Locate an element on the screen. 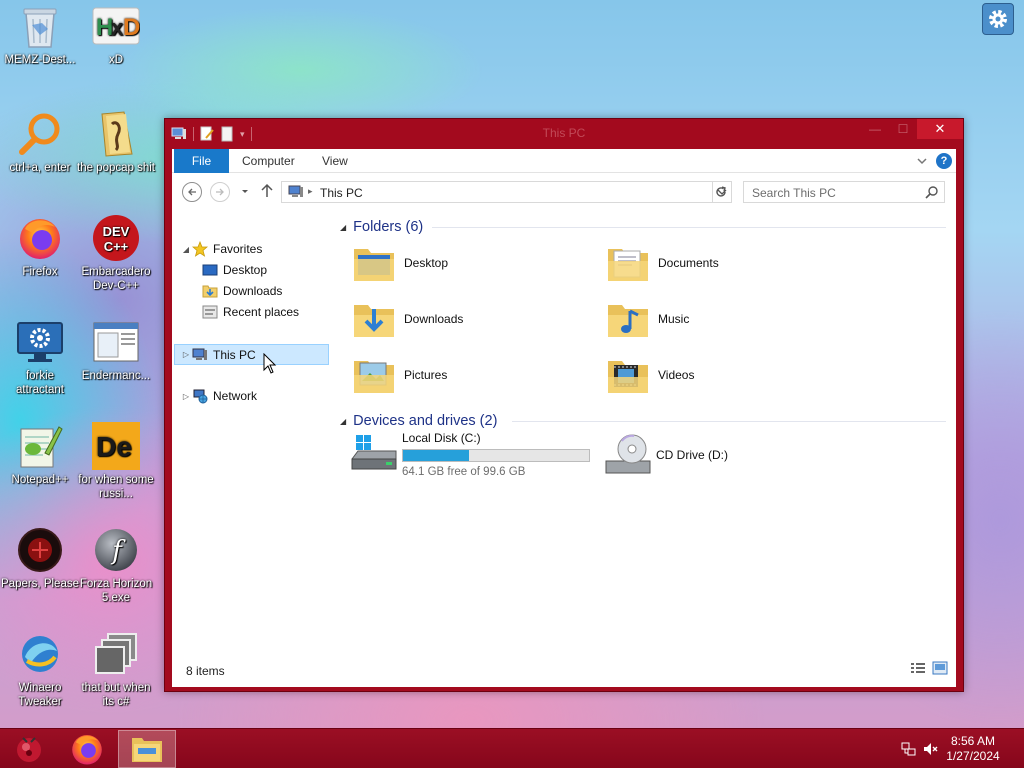  drive-cd-d: CD Drive (D:) is located at coordinates (729, 455).